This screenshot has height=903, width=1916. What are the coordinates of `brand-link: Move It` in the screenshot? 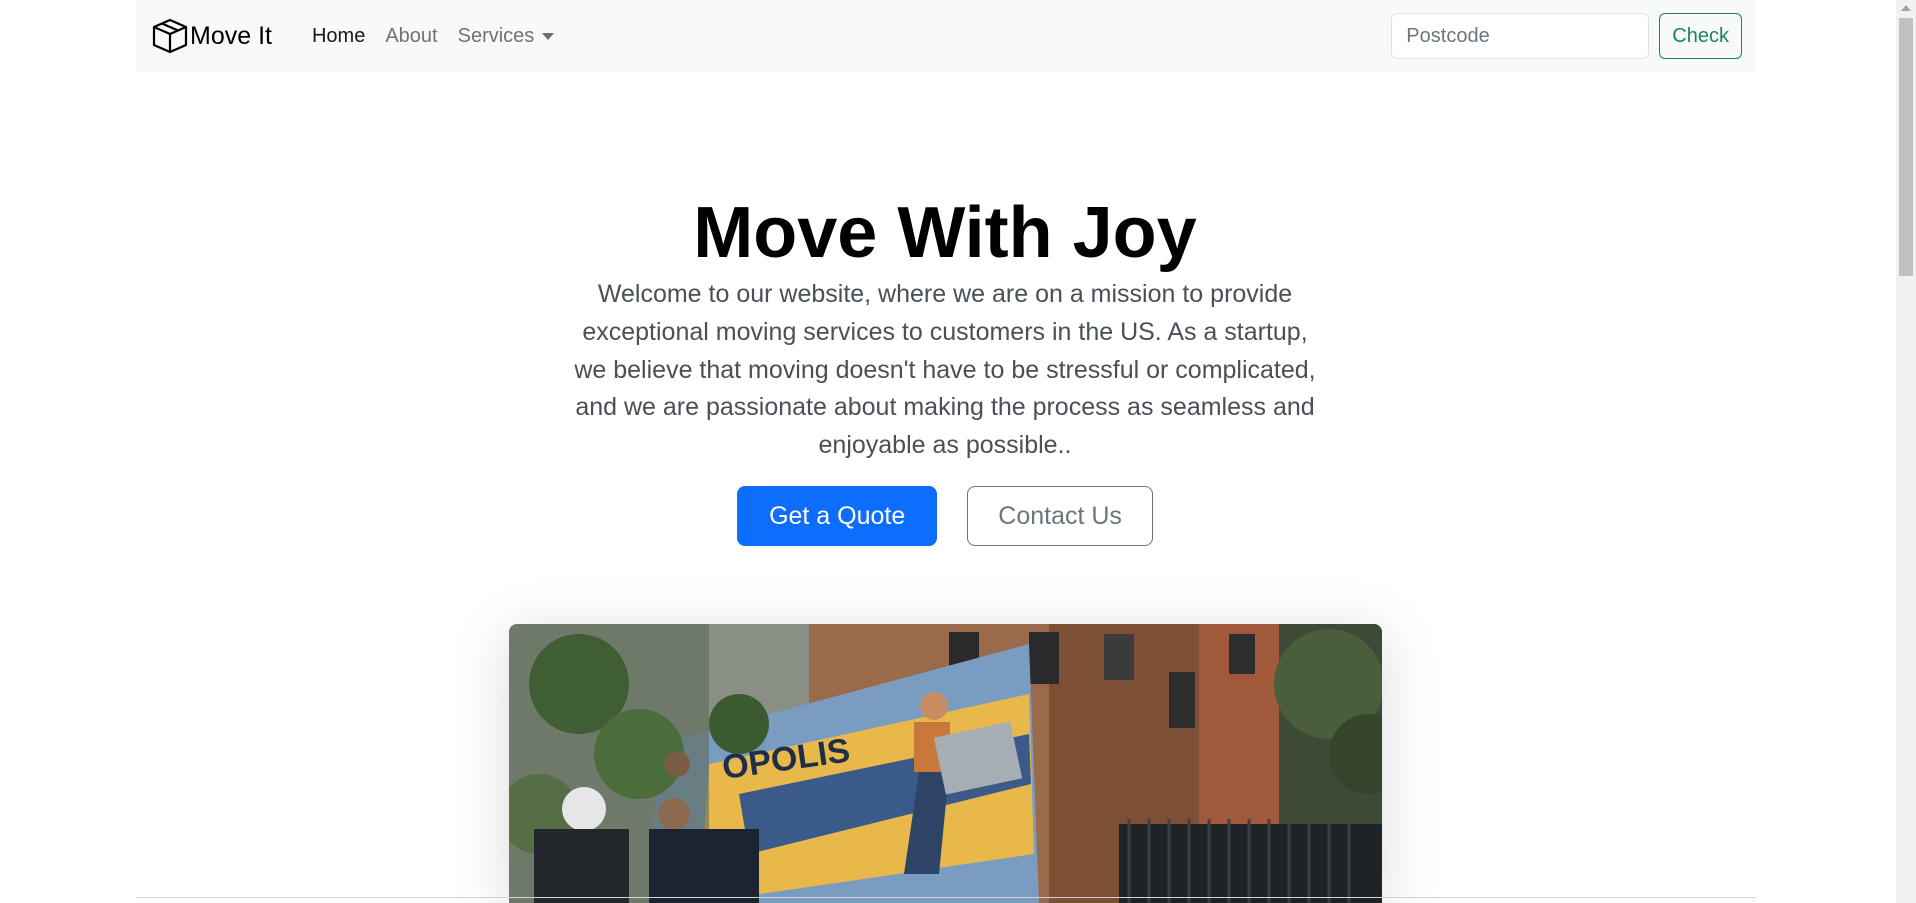 It's located at (211, 36).